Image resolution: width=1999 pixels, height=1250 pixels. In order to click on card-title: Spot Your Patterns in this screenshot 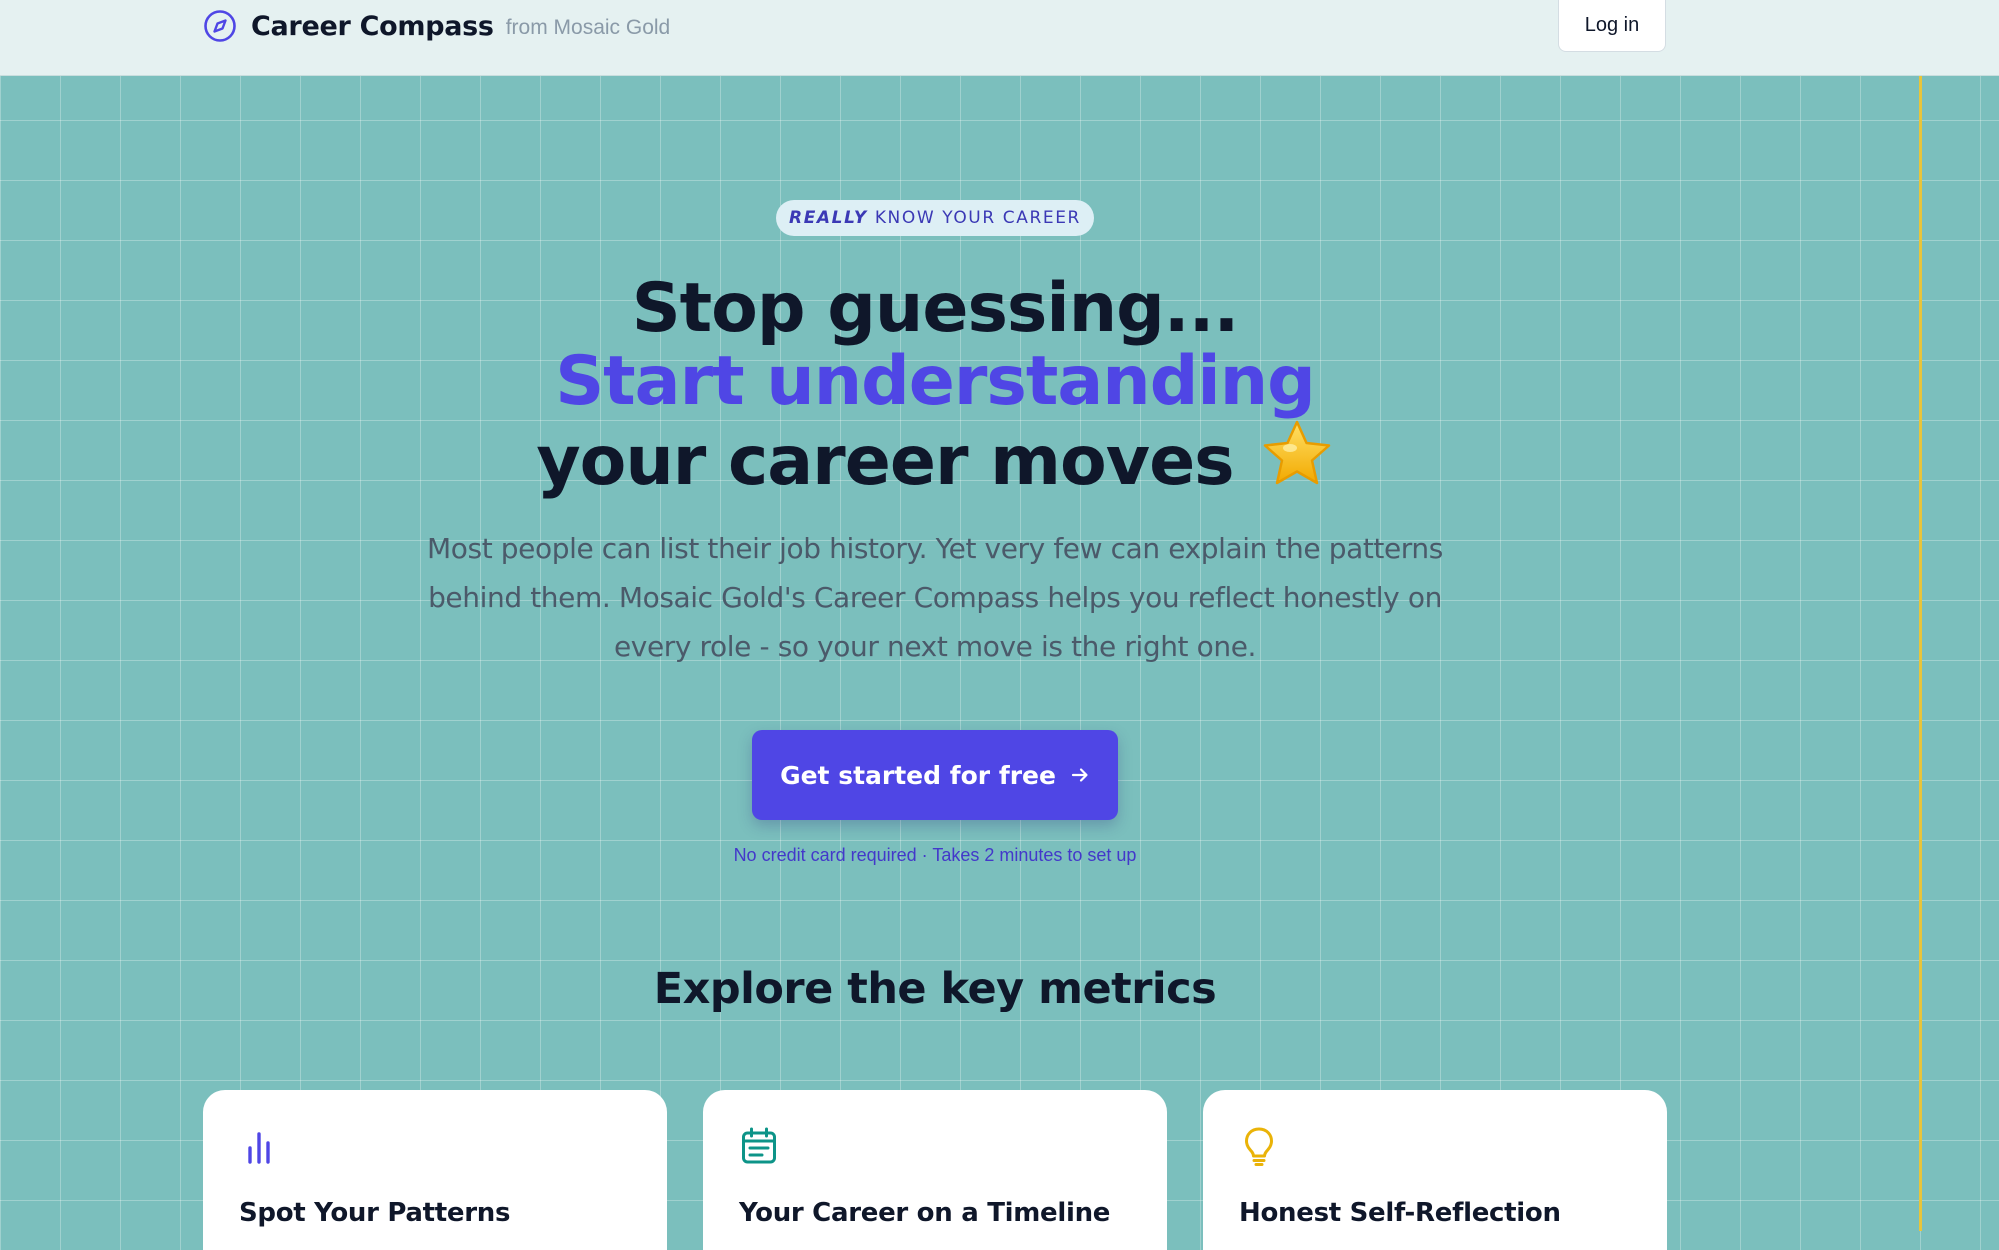, I will do `click(375, 1213)`.